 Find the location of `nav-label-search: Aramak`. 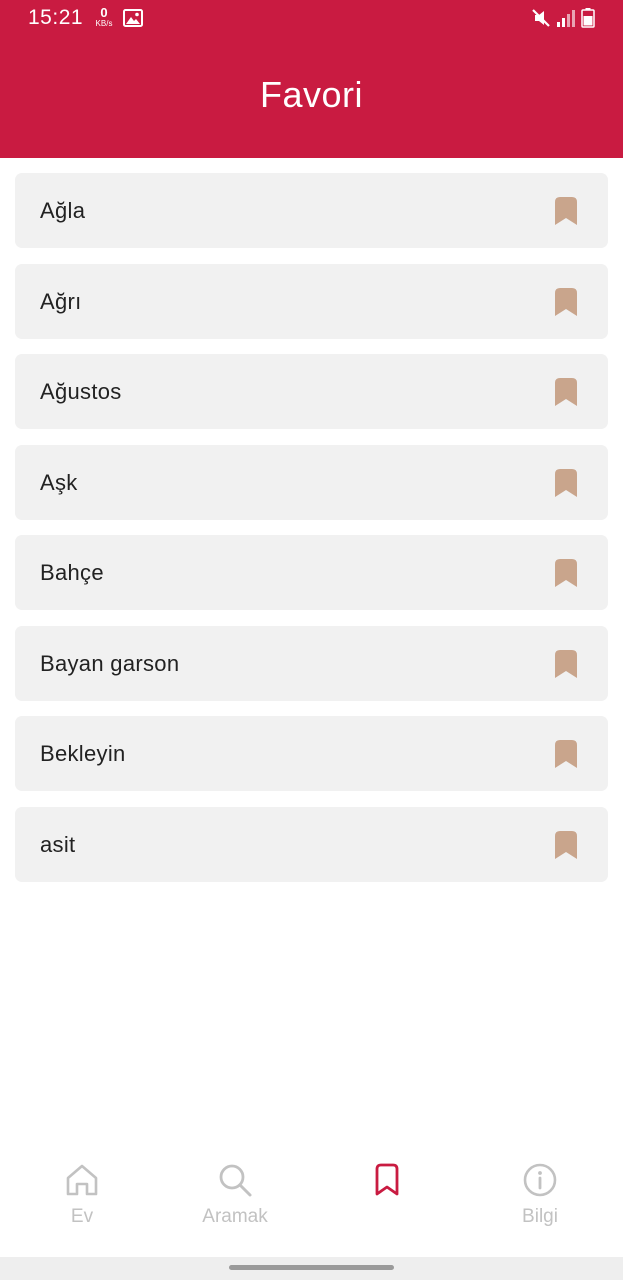

nav-label-search: Aramak is located at coordinates (235, 1216).